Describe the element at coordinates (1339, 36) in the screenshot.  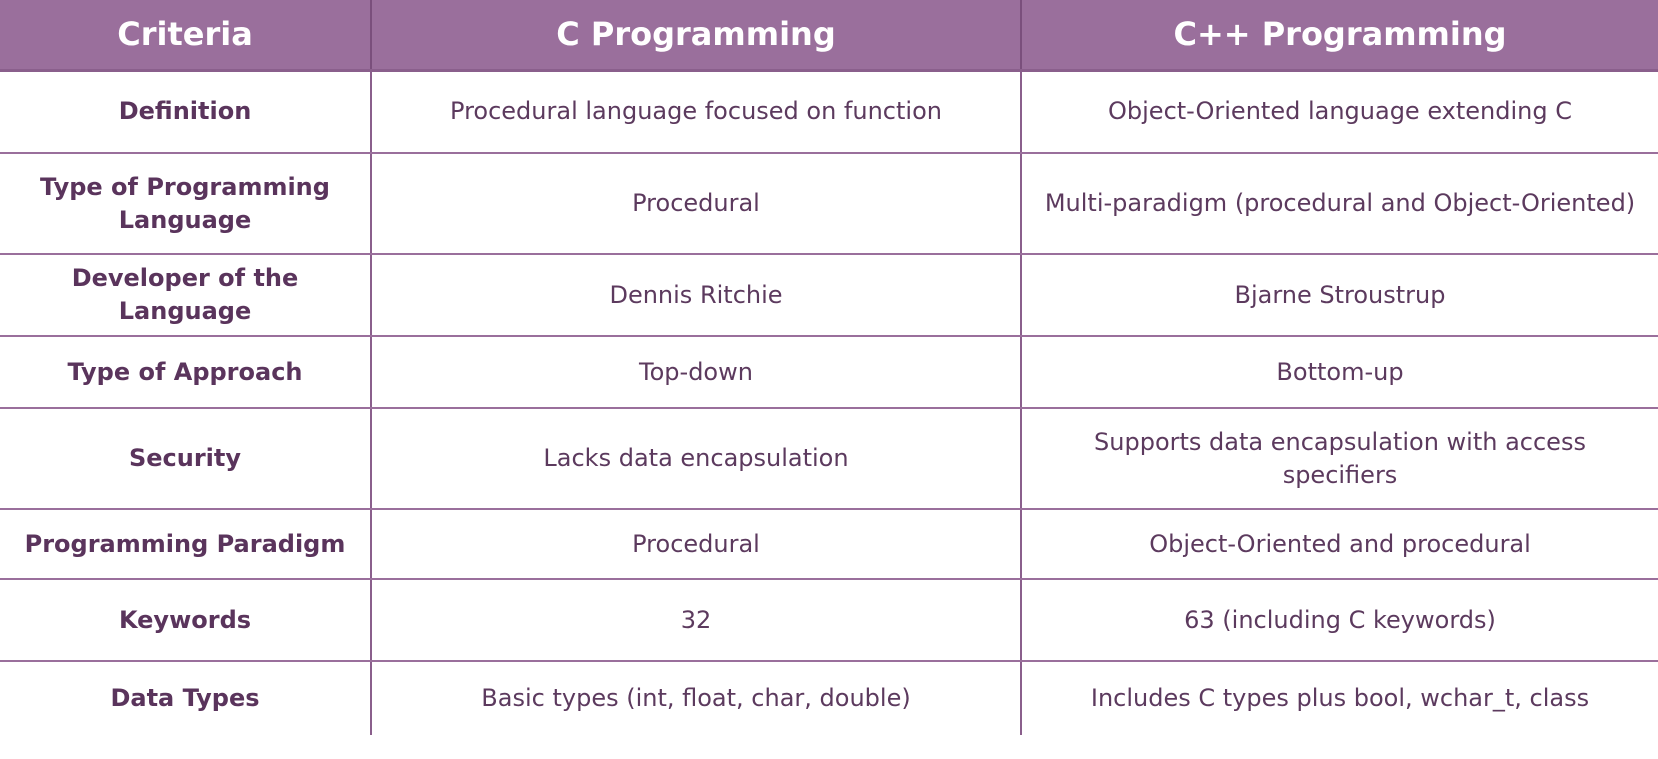
I see `header-cpp-programming: C++ Programming` at that location.